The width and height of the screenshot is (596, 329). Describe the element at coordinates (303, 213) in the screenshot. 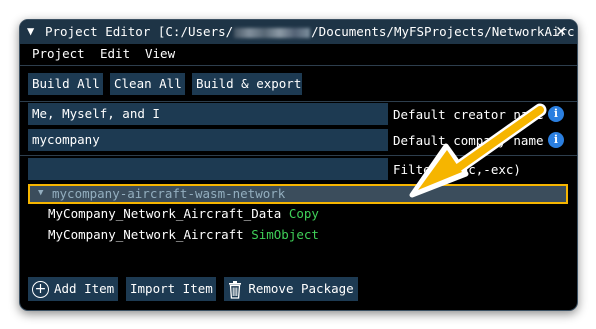

I see `asset-group-type: Copy` at that location.